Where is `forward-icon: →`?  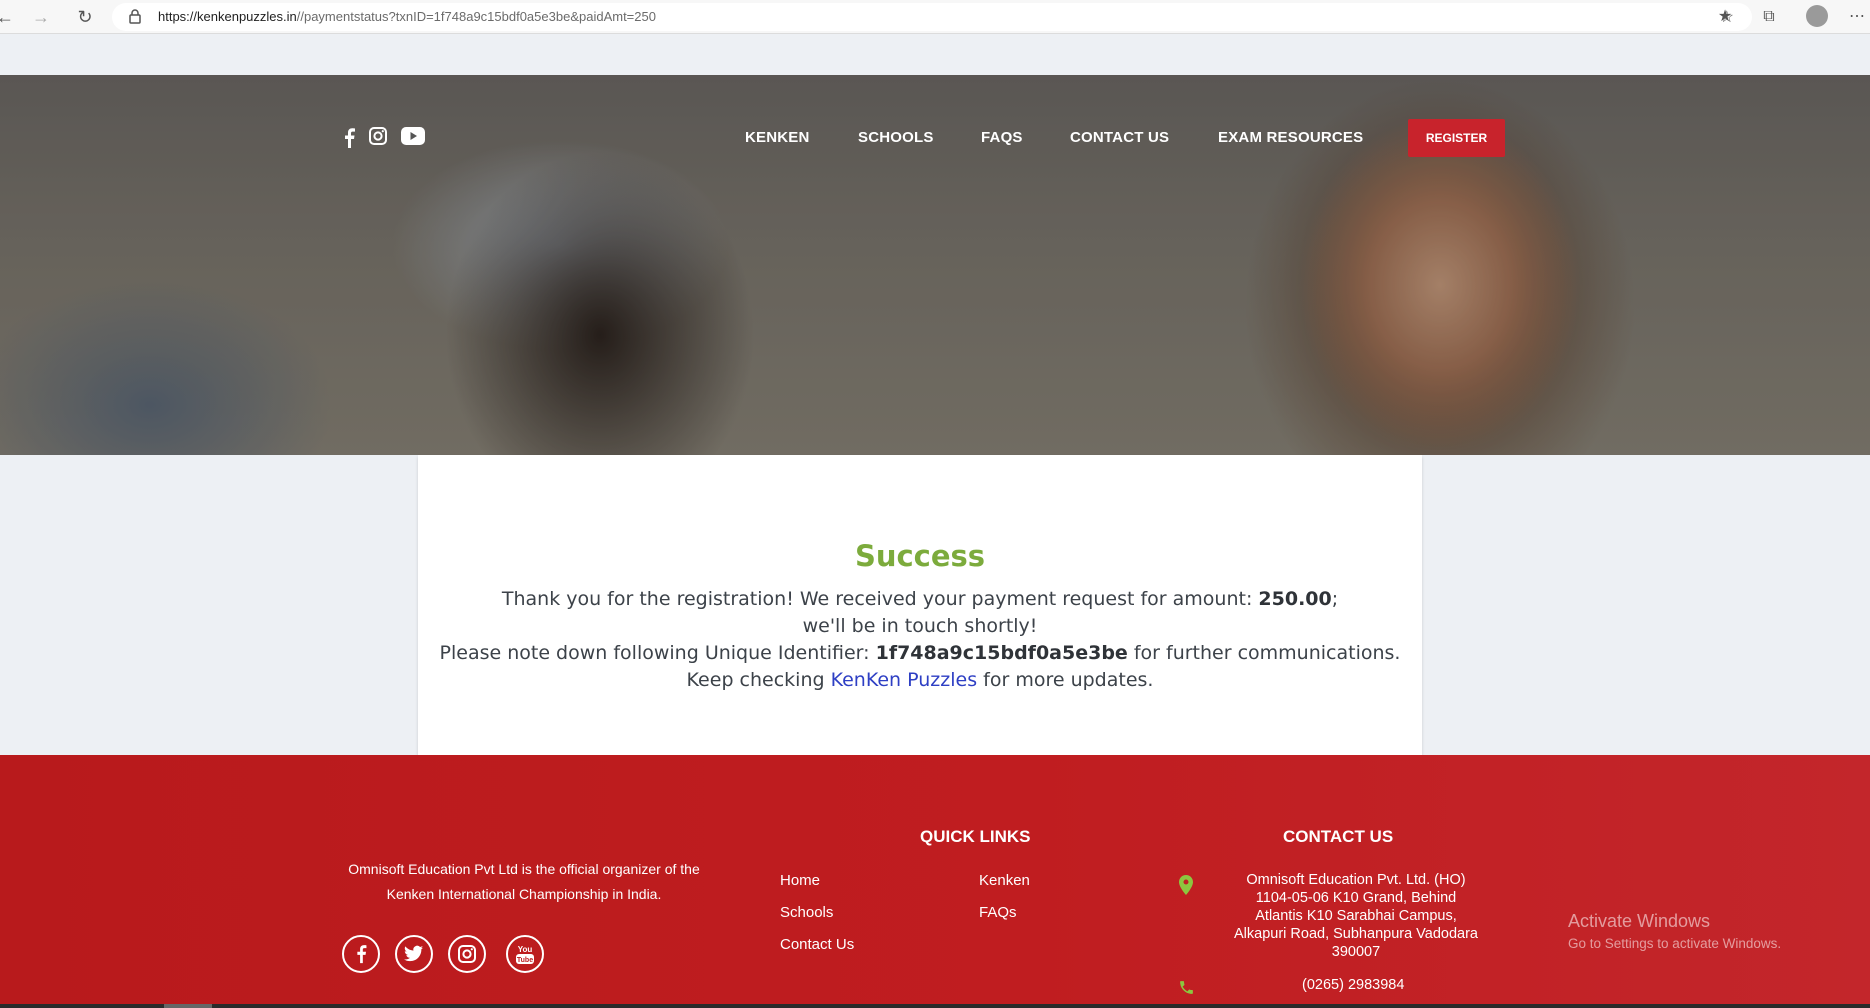 forward-icon: → is located at coordinates (41, 17).